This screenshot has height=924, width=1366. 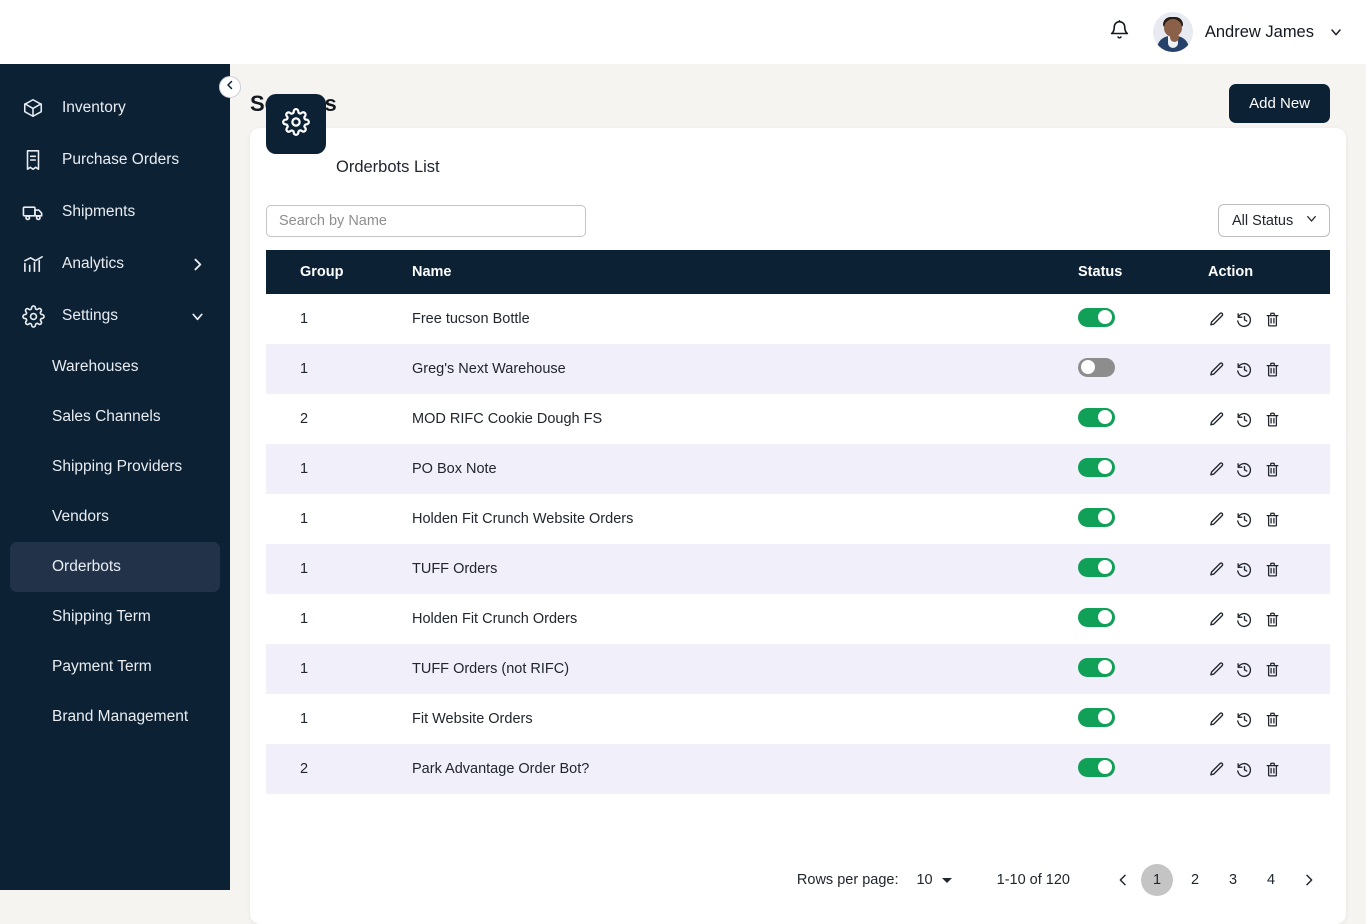 I want to click on table-row: 1 Free tucson Bottle, so click(x=798, y=319).